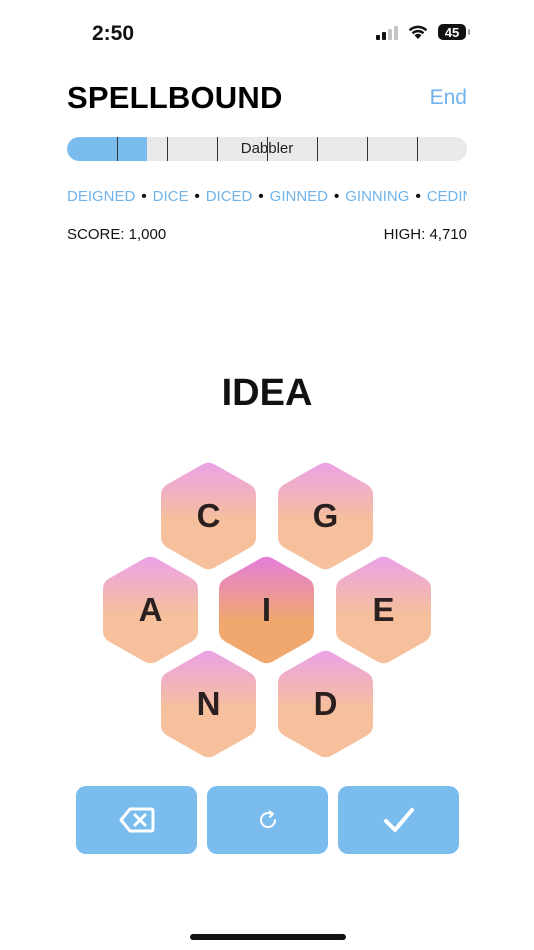  I want to click on wifi-icon, so click(418, 32).